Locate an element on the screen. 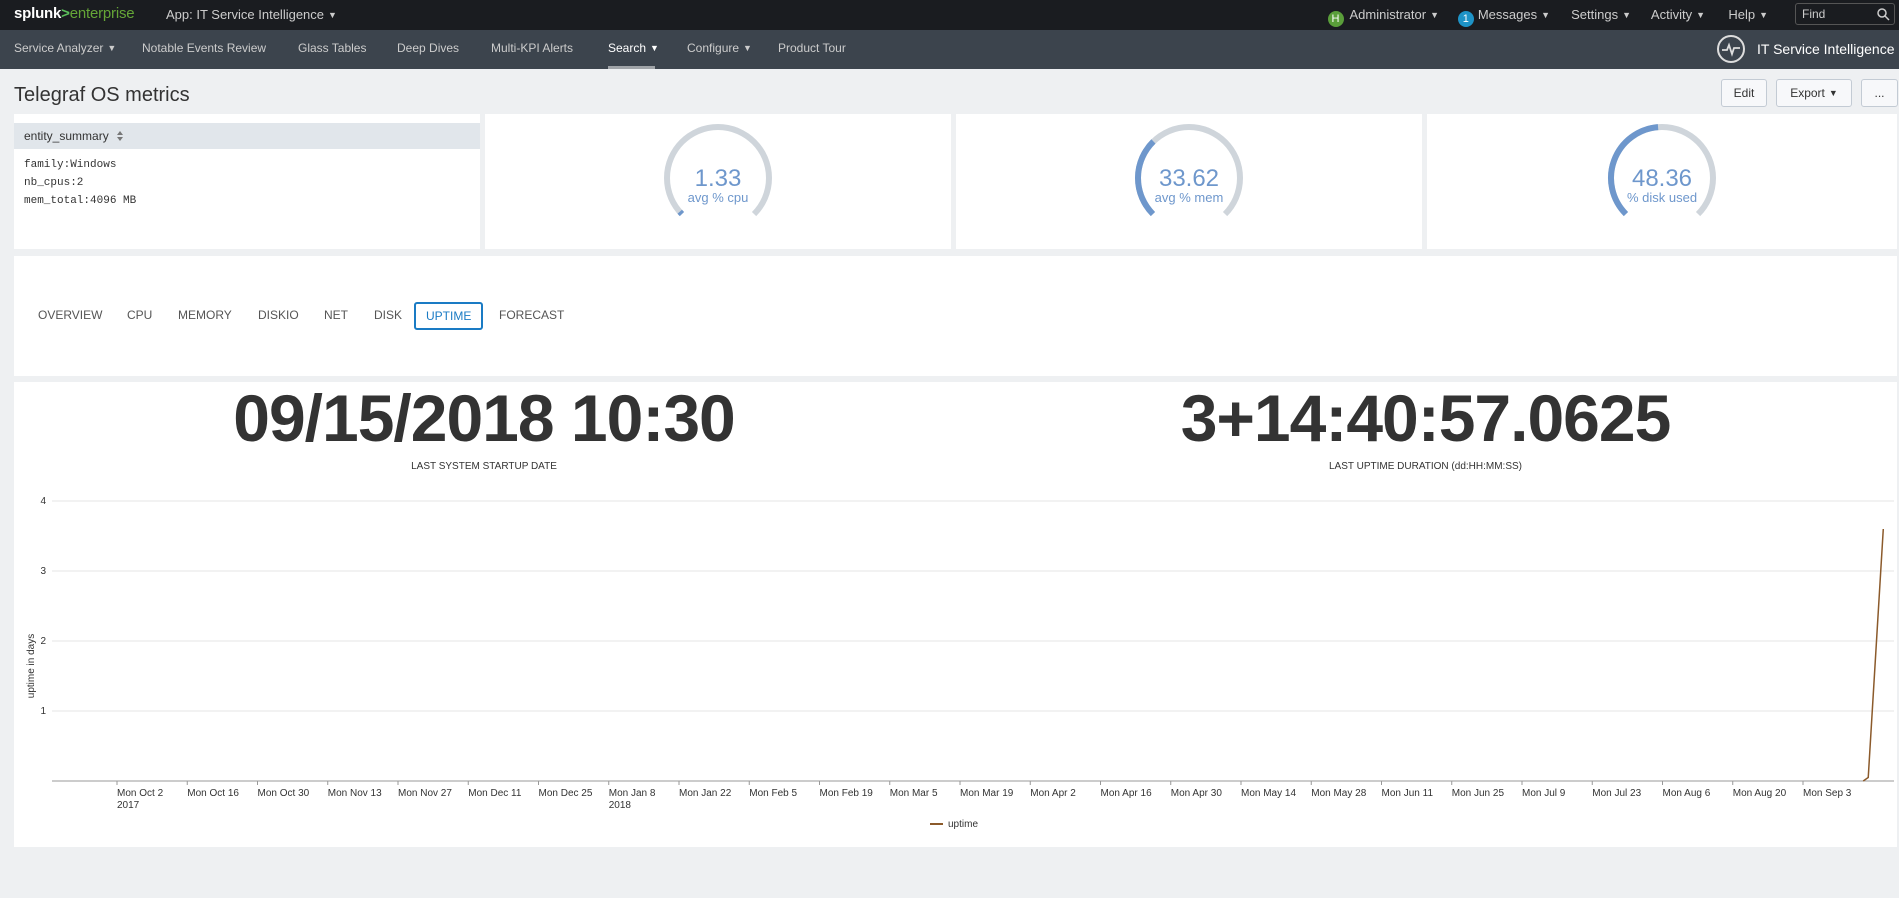 The width and height of the screenshot is (1899, 898). last-uptime-duration-value: 3+14:40:57.0625 is located at coordinates (1426, 418).